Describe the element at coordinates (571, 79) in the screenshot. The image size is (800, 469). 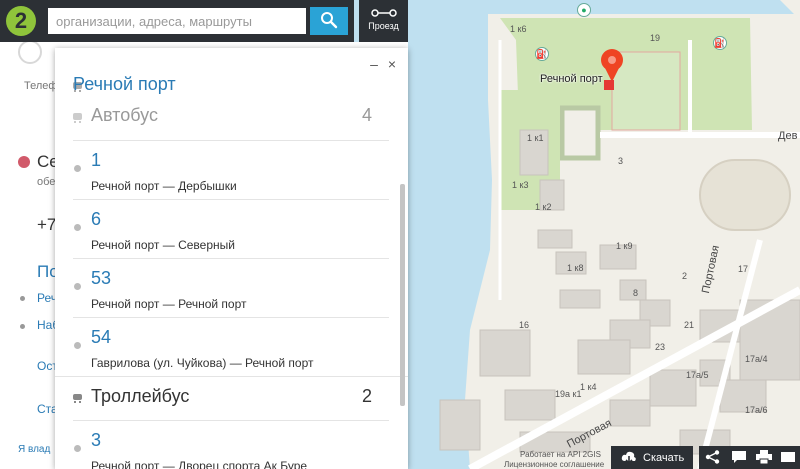
I see `map-poi-label: Речной порт` at that location.